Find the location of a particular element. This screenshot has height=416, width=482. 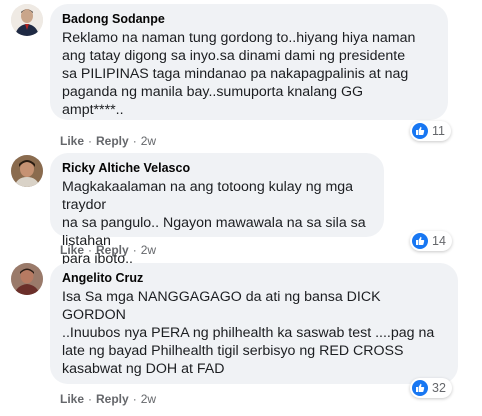

reaction-count: 11 is located at coordinates (430, 131).